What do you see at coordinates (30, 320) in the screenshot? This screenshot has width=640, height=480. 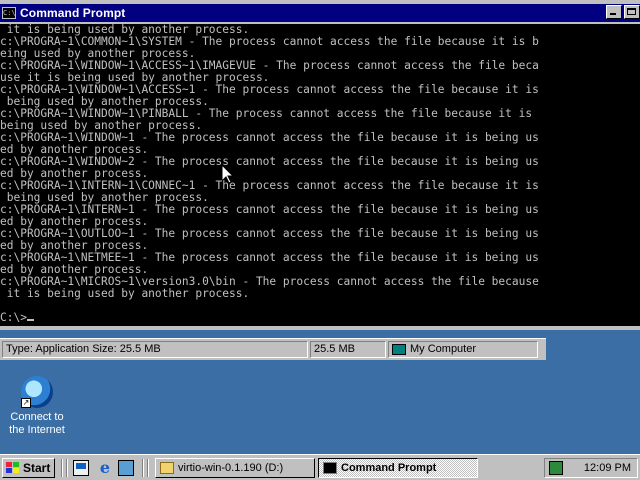 I see `text-cursor` at bounding box center [30, 320].